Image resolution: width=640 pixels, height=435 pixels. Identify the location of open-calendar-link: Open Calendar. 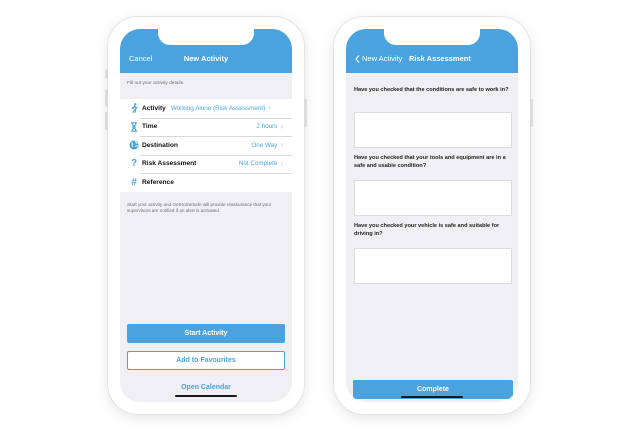
(206, 387).